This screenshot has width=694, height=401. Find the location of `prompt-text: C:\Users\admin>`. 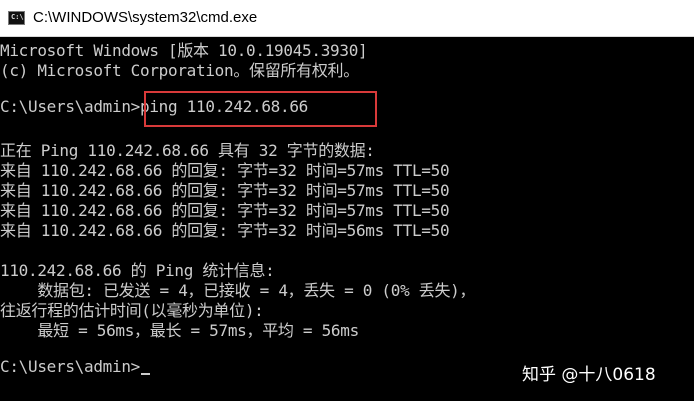

prompt-text: C:\Users\admin> is located at coordinates (70, 366).